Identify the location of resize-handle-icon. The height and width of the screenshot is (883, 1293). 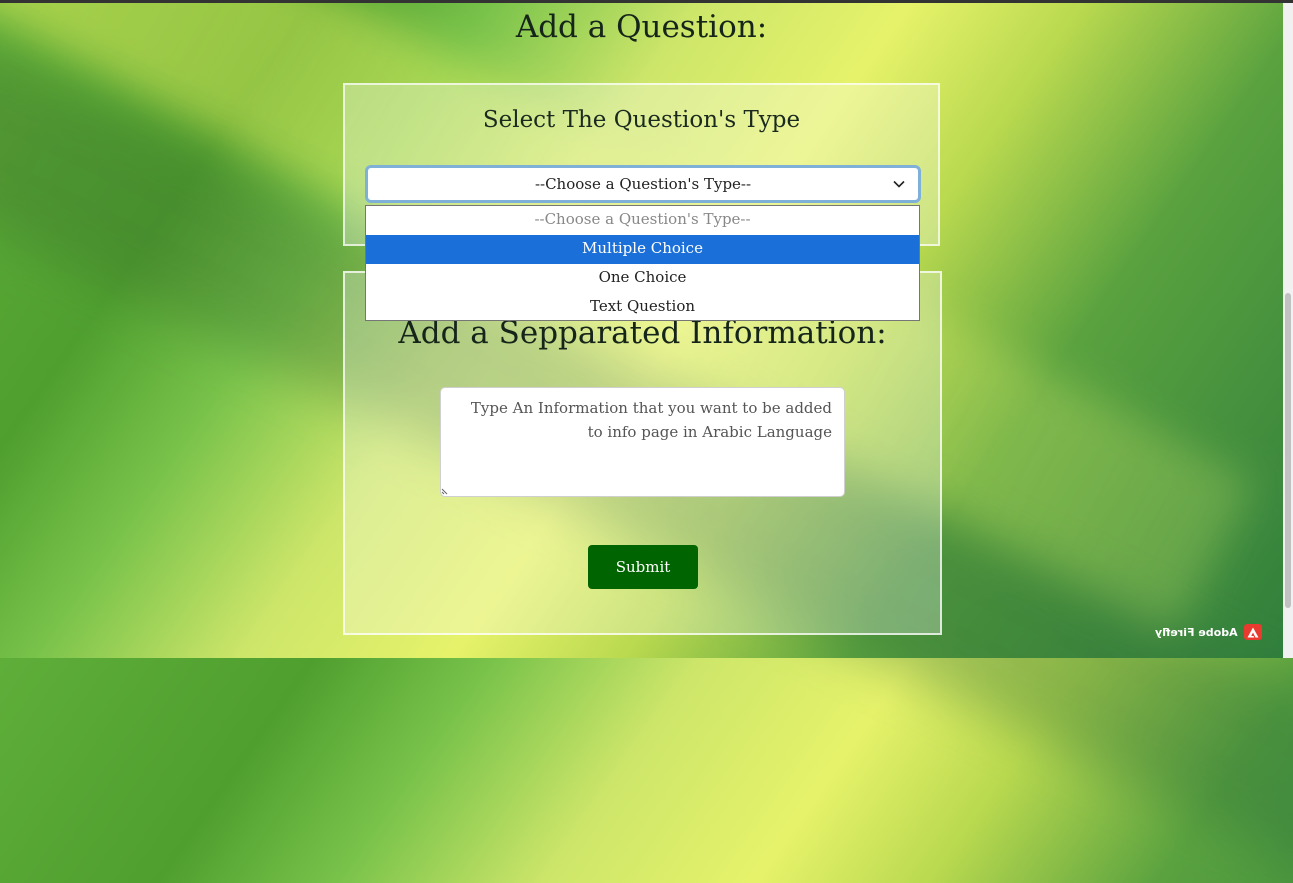
(445, 490).